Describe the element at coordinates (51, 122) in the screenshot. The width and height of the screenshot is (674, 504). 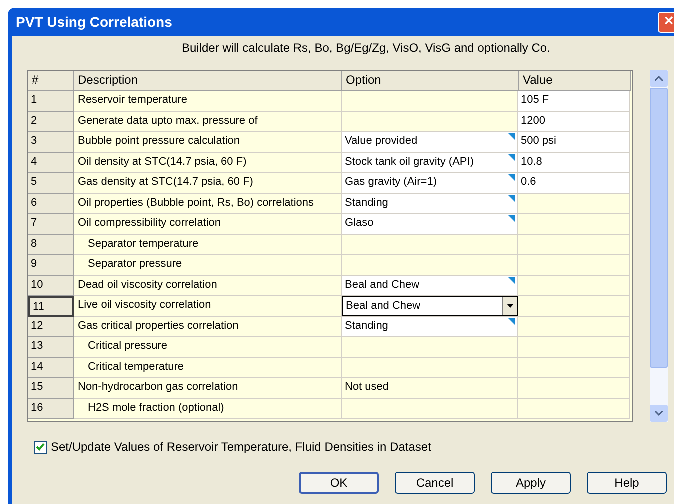
I see `row-number: 2` at that location.